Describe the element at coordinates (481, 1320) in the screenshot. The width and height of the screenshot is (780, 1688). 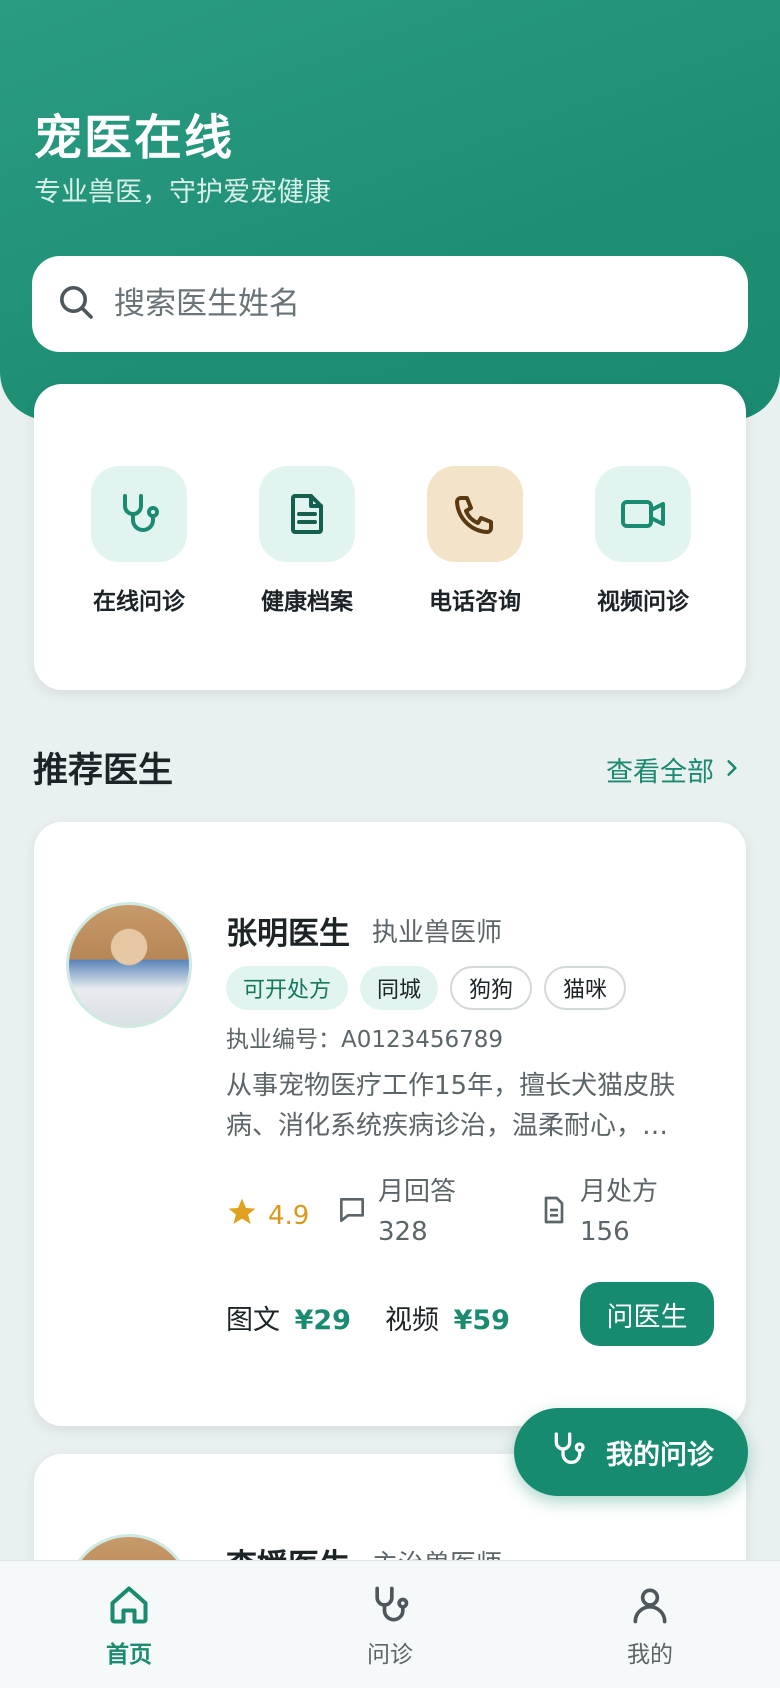
I see `price-video-value: ¥59` at that location.